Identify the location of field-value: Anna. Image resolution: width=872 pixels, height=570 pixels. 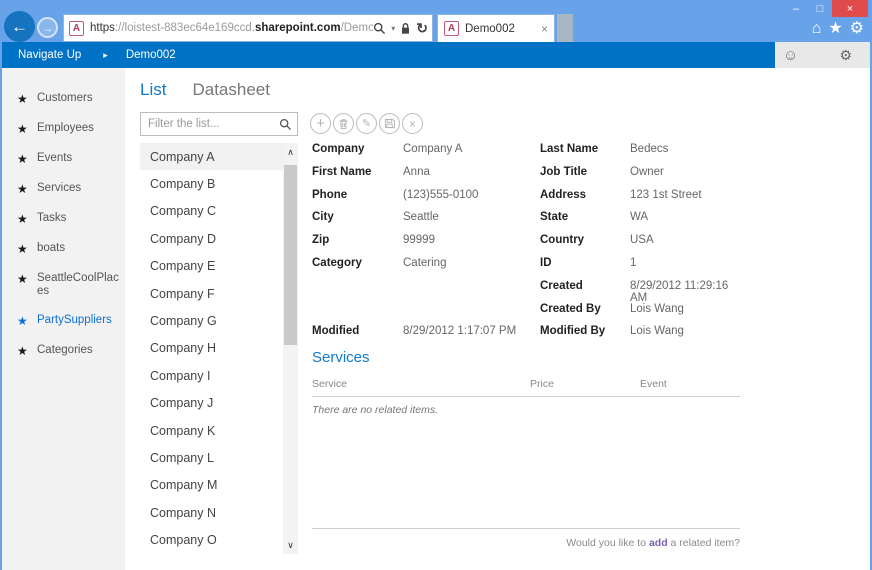
(416, 171).